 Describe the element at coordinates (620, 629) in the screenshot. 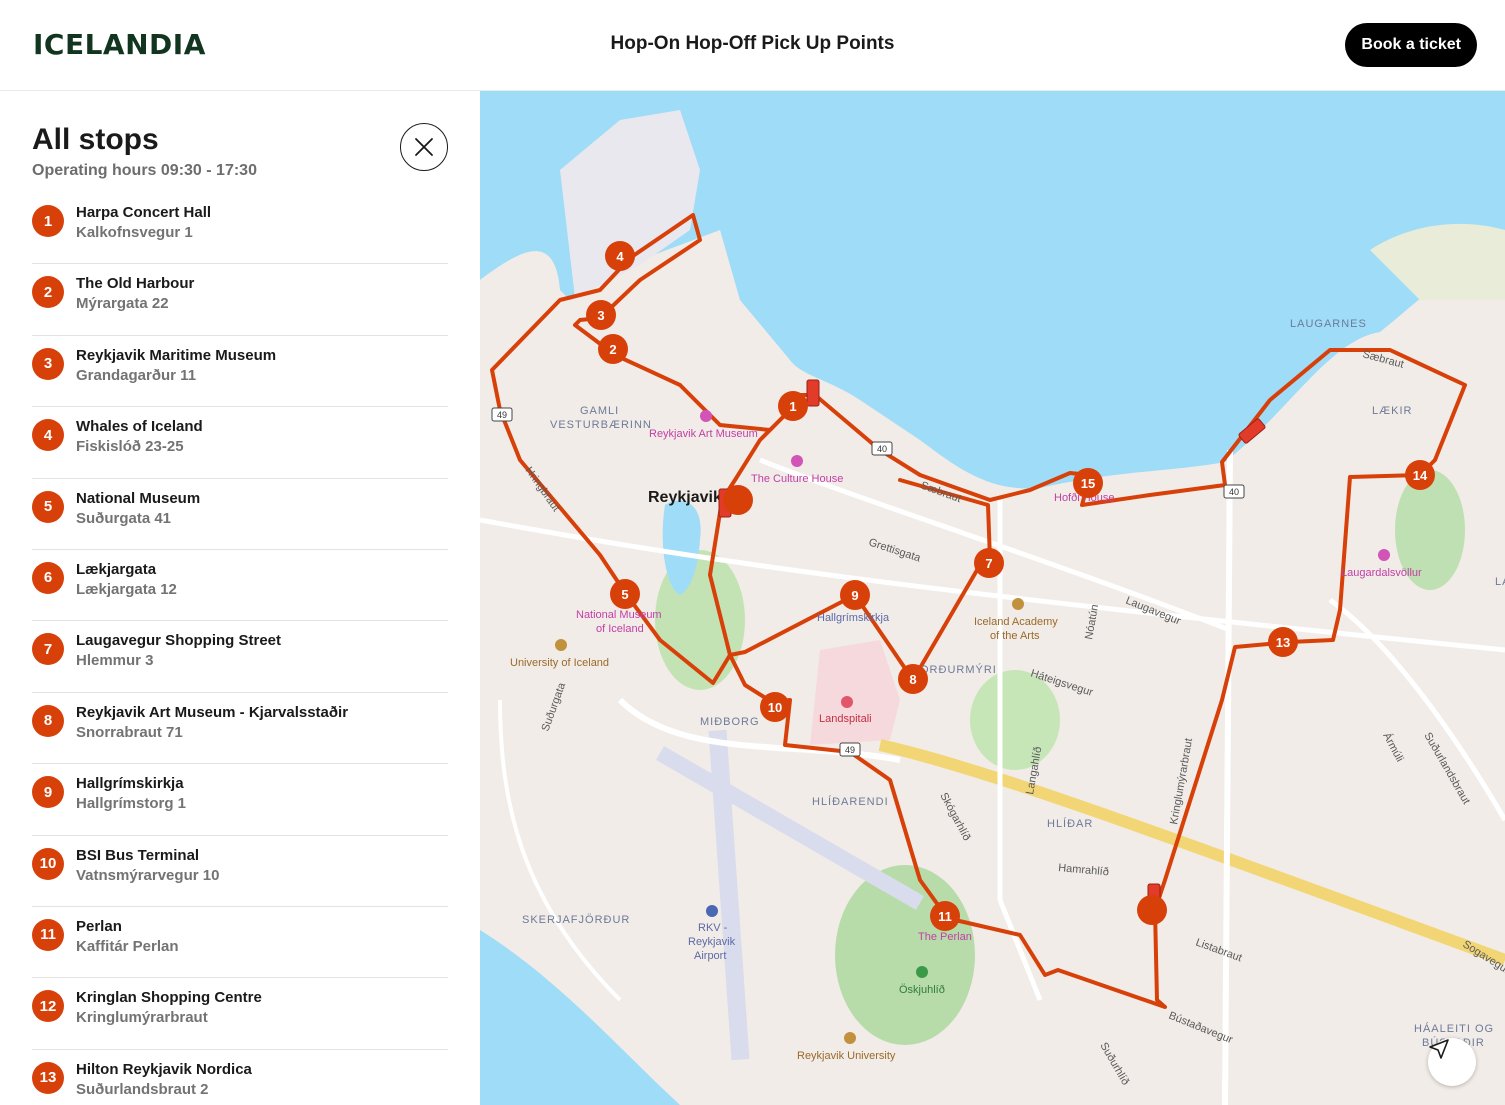

I see `poi-national-museum-2: of Iceland` at that location.